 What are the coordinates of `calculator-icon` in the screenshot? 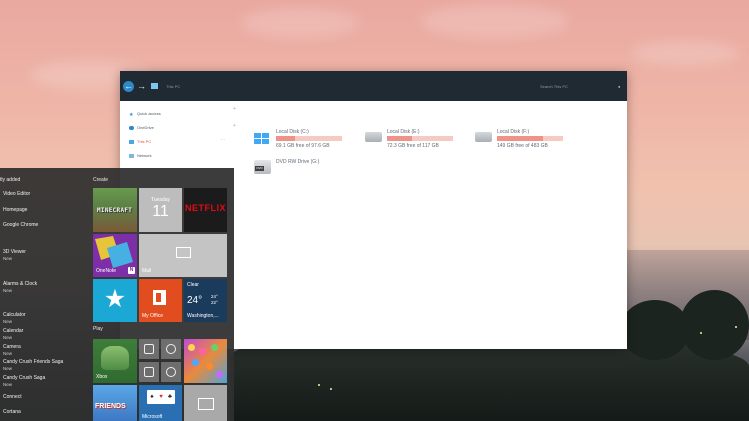 It's located at (149, 372).